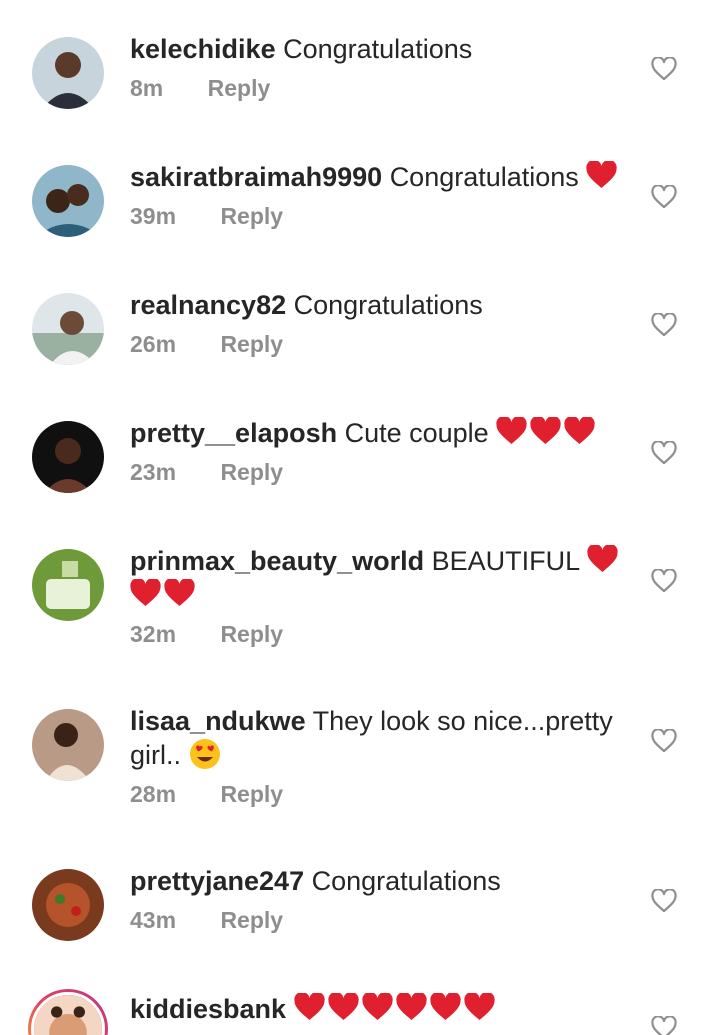  Describe the element at coordinates (380, 578) in the screenshot. I see `comment-text: prinmax_beauty_world BEAUTIFUL` at that location.